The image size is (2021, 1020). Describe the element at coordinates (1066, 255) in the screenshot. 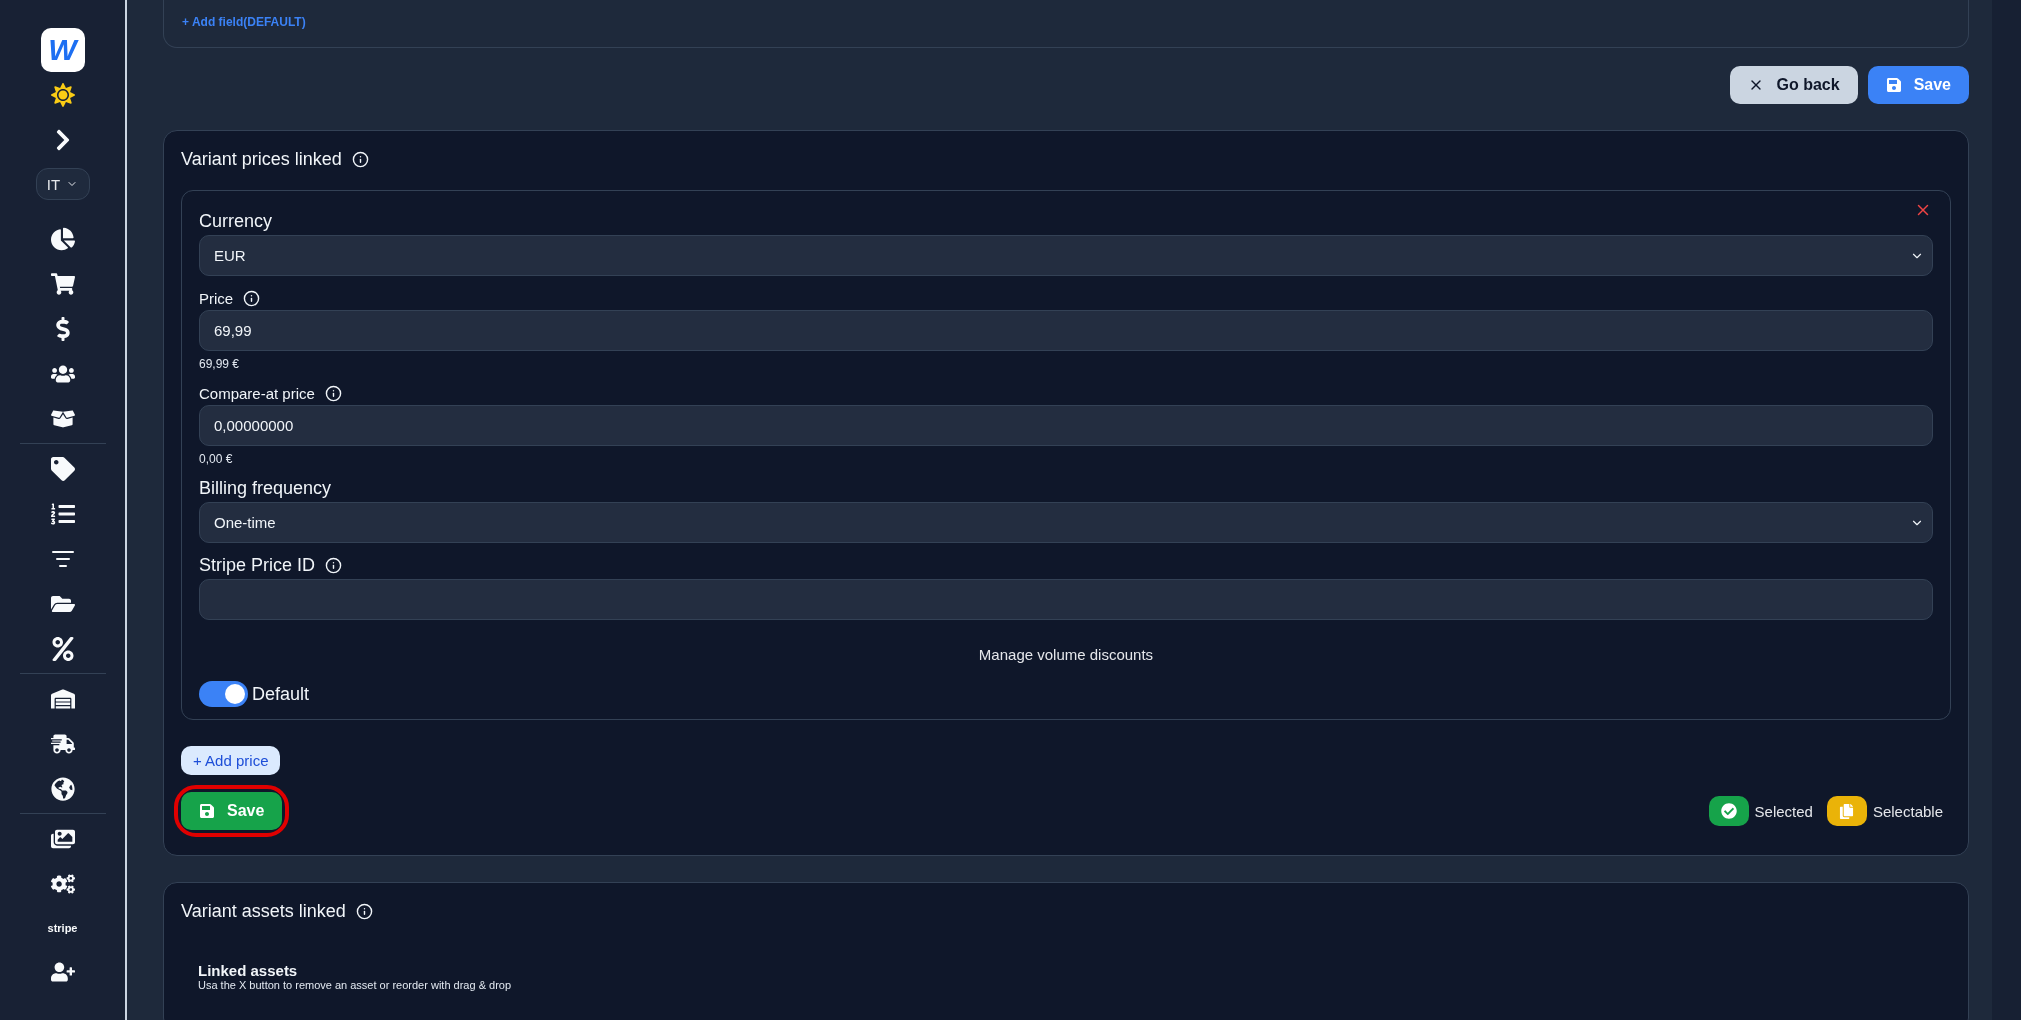

I see `select-field: EUR` at that location.